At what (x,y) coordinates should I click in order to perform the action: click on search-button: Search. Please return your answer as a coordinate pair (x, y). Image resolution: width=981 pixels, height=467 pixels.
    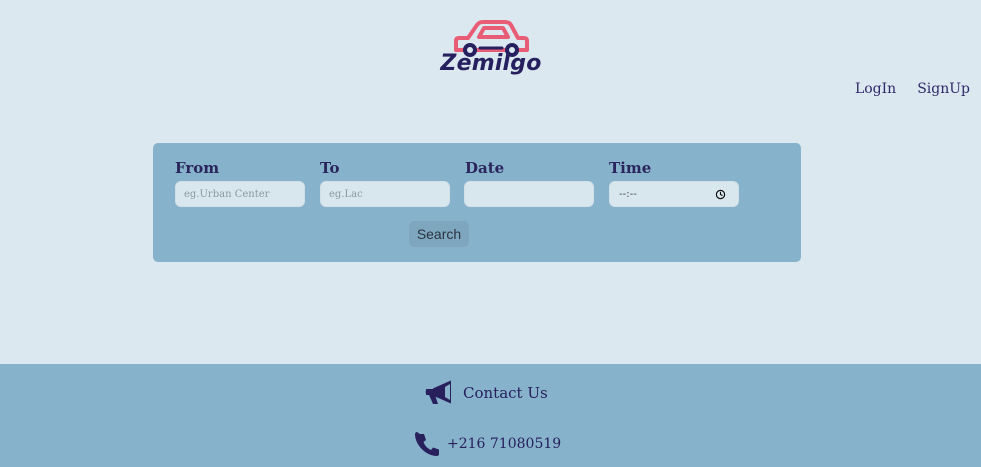
    Looking at the image, I should click on (439, 234).